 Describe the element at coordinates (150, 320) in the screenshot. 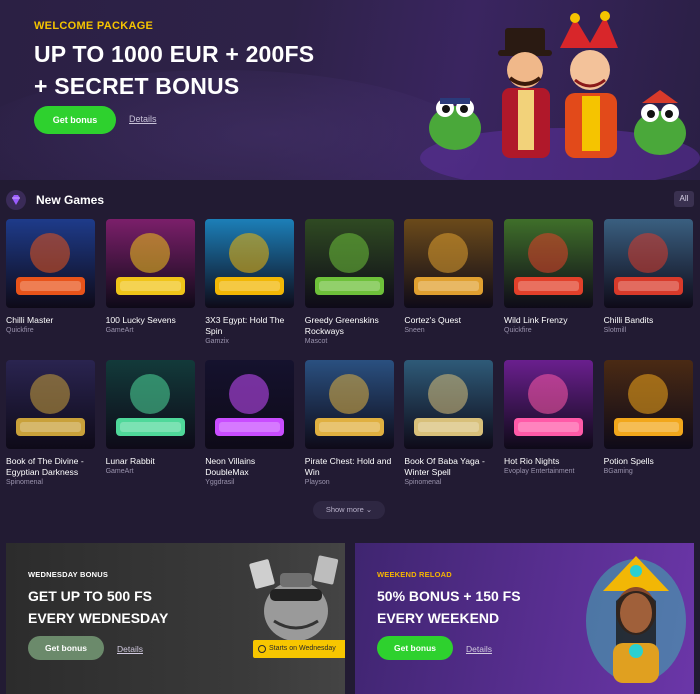

I see `game-title: 100 Lucky Sevens` at that location.